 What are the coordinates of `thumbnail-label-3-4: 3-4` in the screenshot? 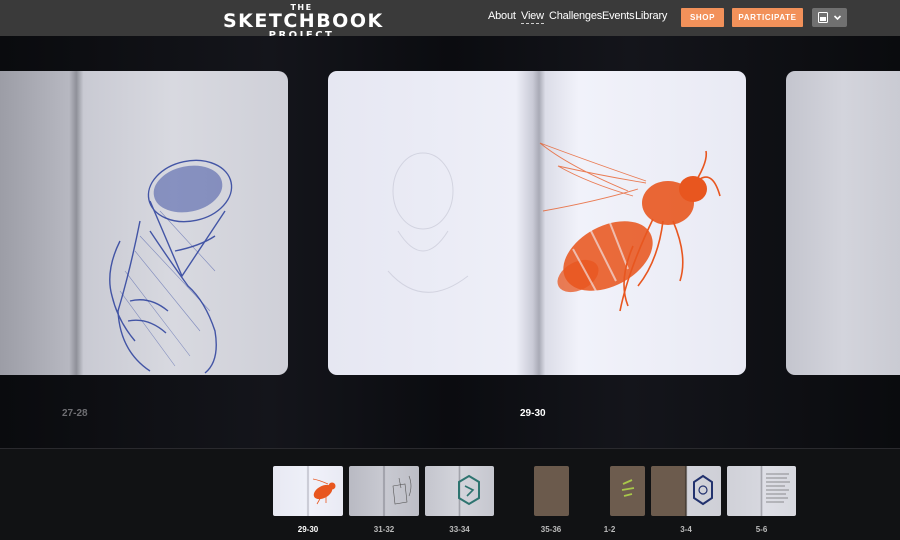 It's located at (686, 529).